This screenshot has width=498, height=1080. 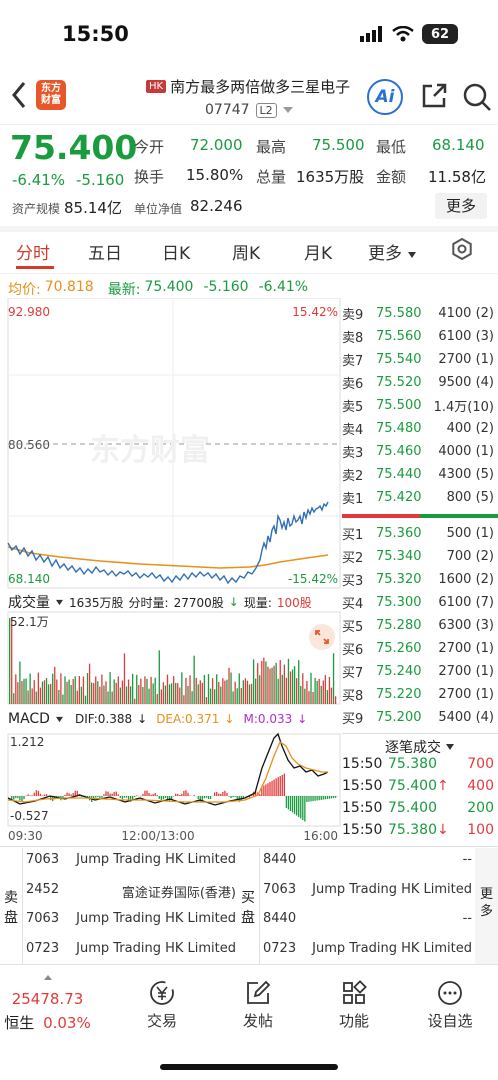 What do you see at coordinates (486, 906) in the screenshot?
I see `broker-more-button: 更多` at bounding box center [486, 906].